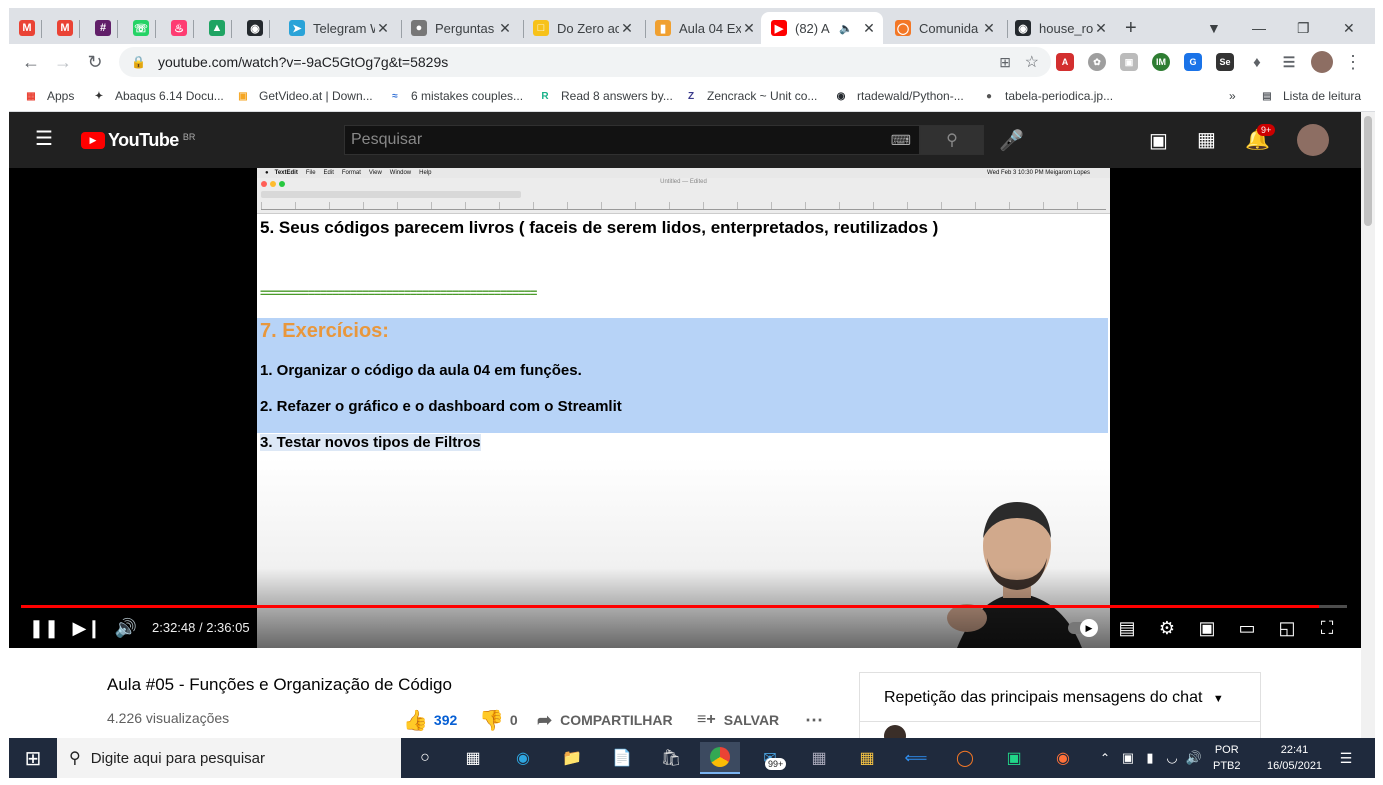 The image size is (1383, 785). Describe the element at coordinates (1167, 628) in the screenshot. I see `settings-gear-icon: ⚙` at that location.